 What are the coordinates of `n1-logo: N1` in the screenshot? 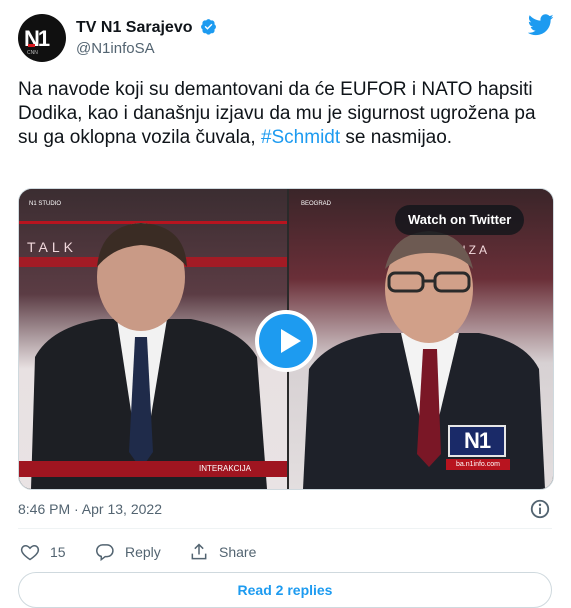 It's located at (477, 441).